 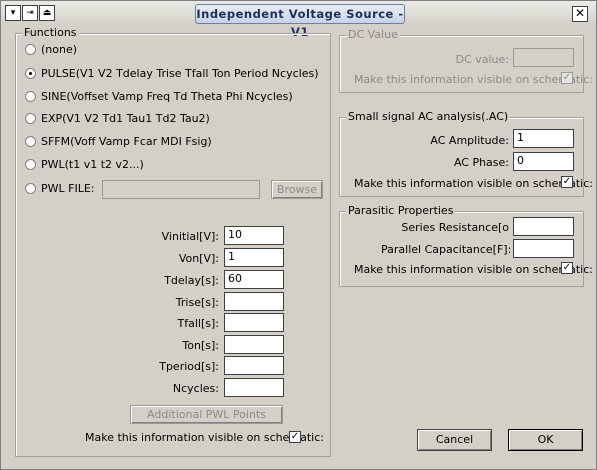 What do you see at coordinates (30, 96) in the screenshot?
I see `radio-sine` at bounding box center [30, 96].